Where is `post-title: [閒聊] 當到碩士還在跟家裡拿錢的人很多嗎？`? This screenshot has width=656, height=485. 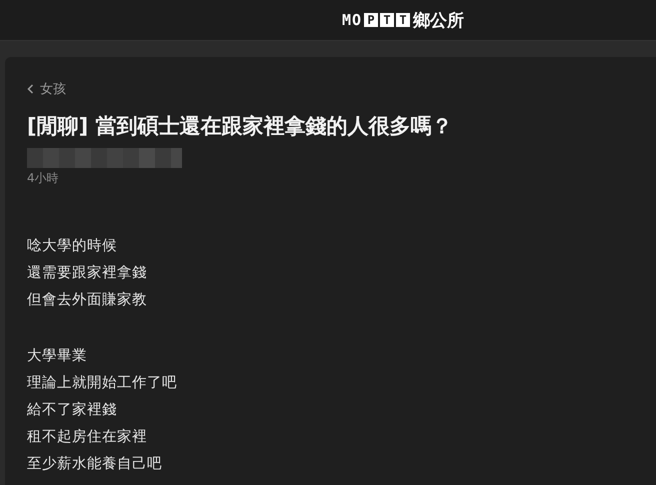
post-title: [閒聊] 當到碩士還在跟家裡拿錢的人很多嗎？ is located at coordinates (240, 126).